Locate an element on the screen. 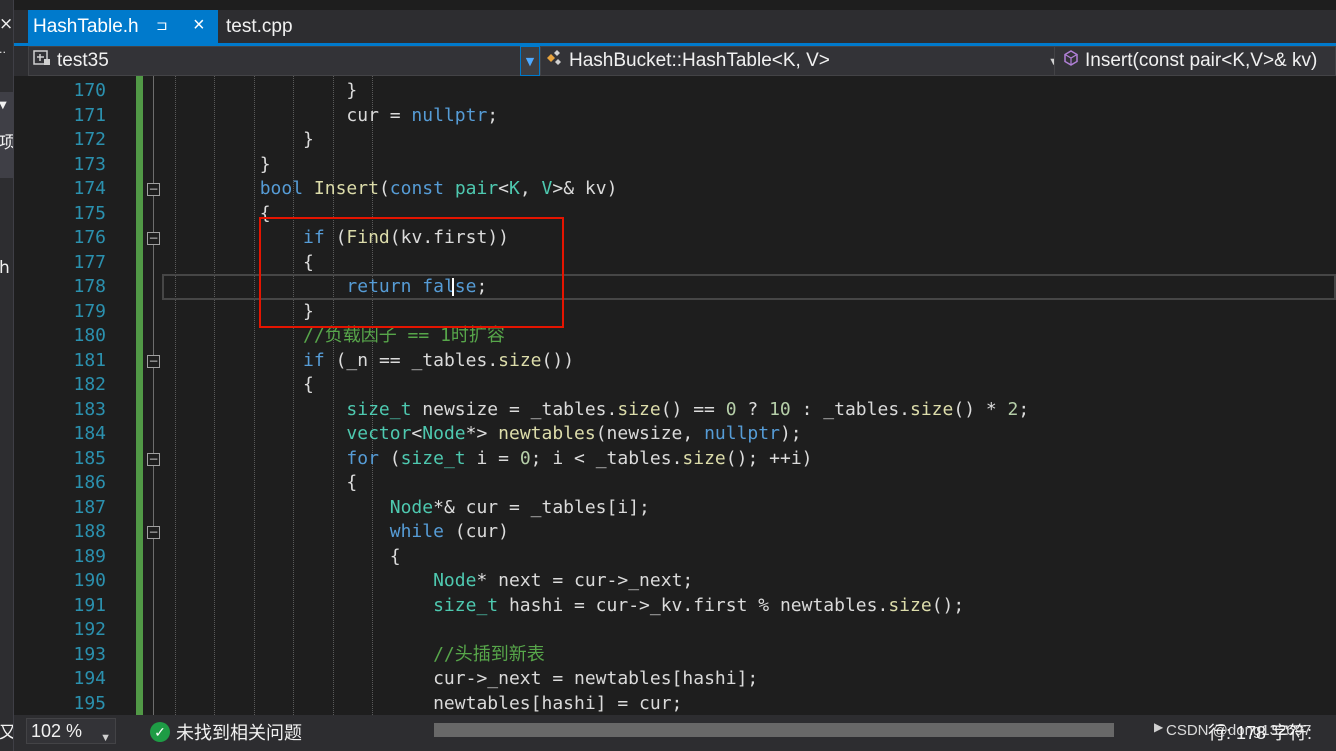 The width and height of the screenshot is (1336, 751). line-number: 188 is located at coordinates (89, 531).